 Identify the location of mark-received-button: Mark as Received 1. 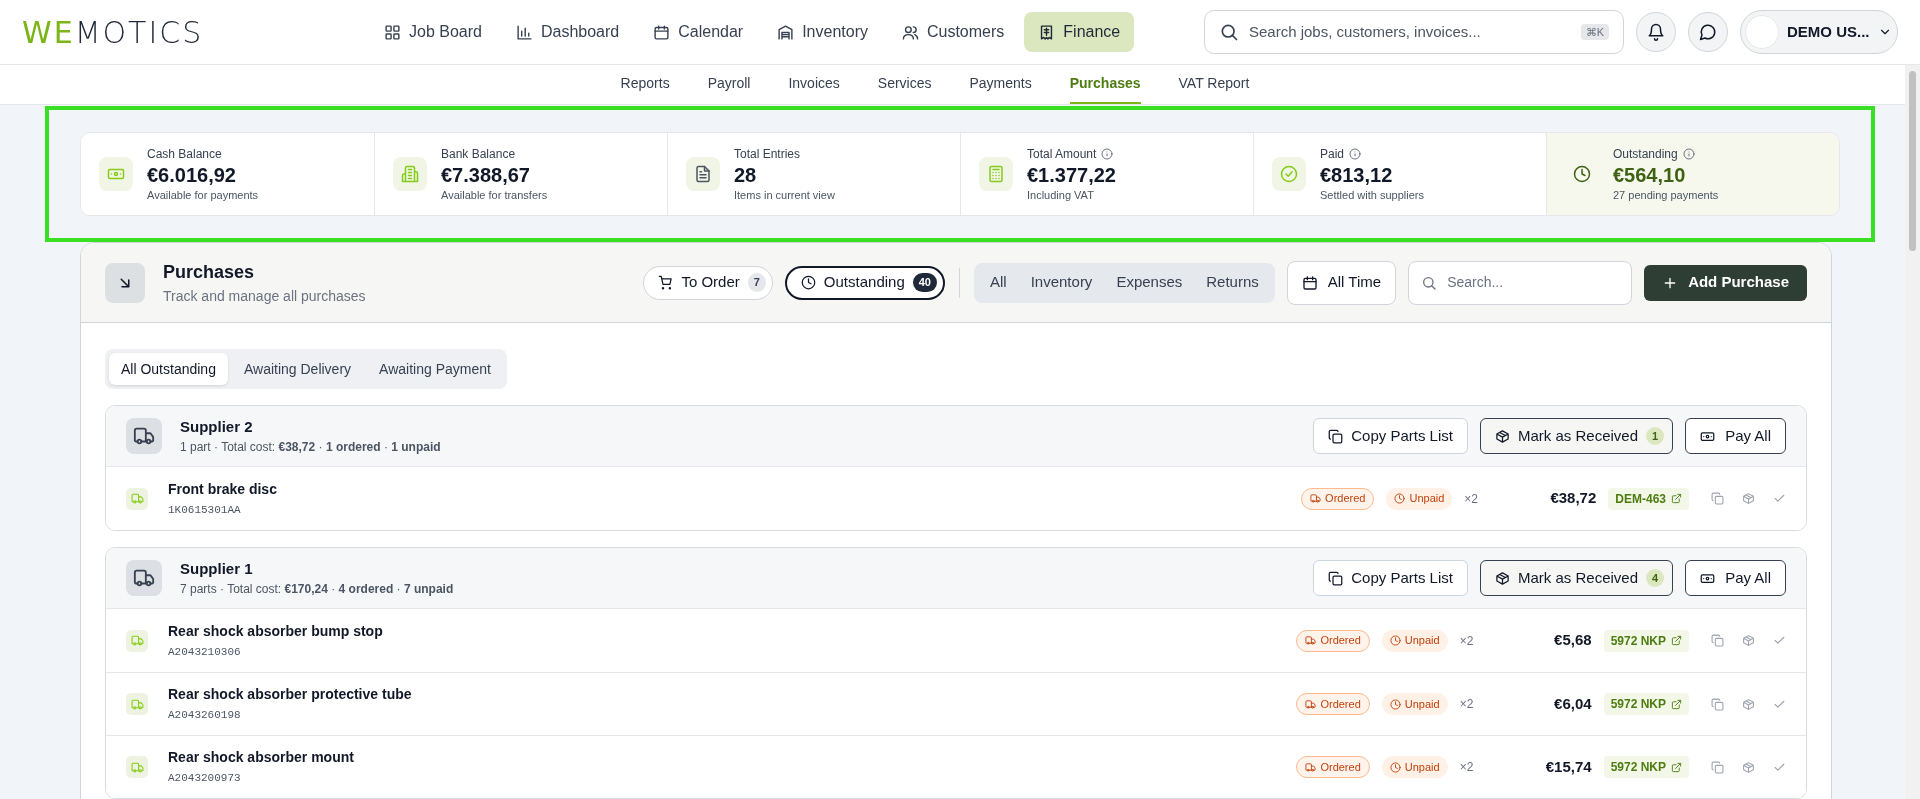
(1576, 436).